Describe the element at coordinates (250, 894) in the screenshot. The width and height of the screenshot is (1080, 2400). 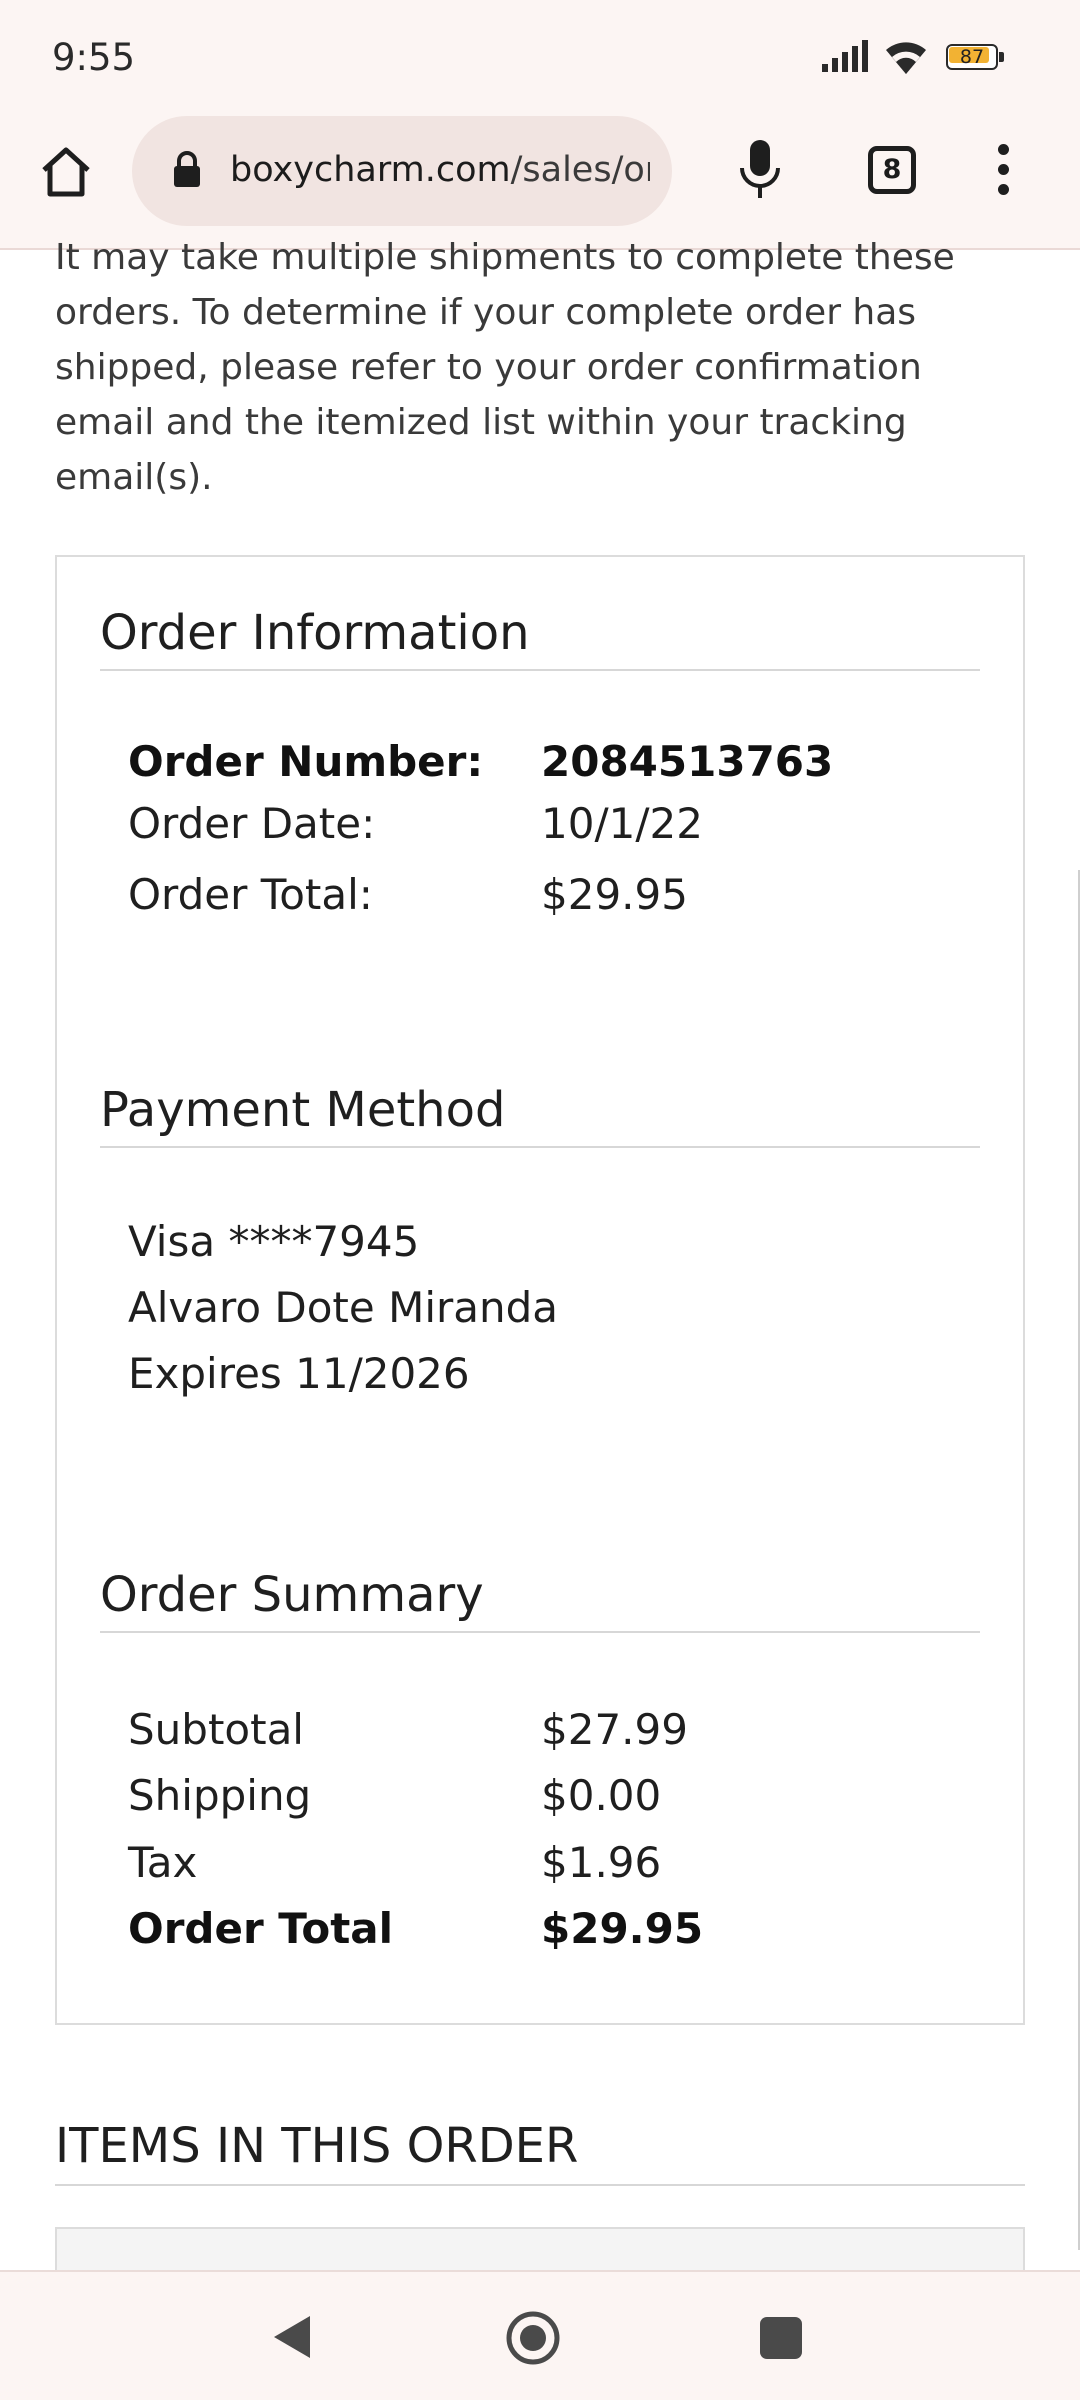
I see `order-total-label: Order Total:` at that location.